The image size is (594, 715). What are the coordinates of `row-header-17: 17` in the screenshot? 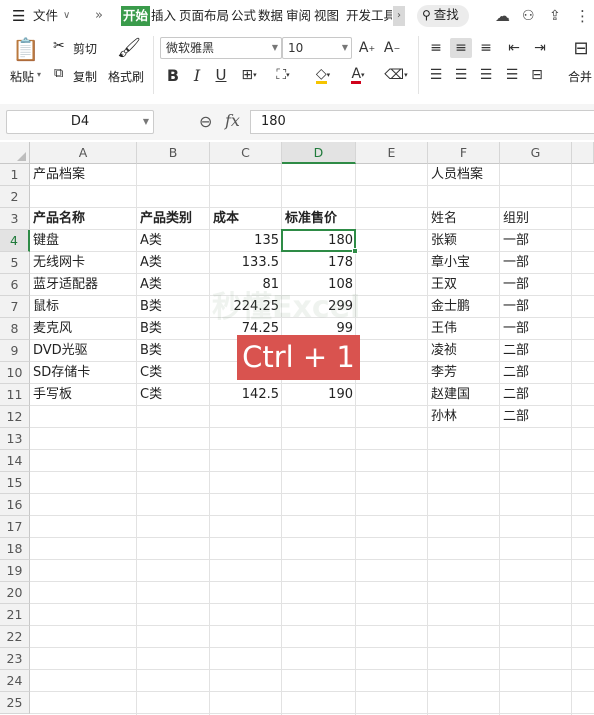 It's located at (15, 527).